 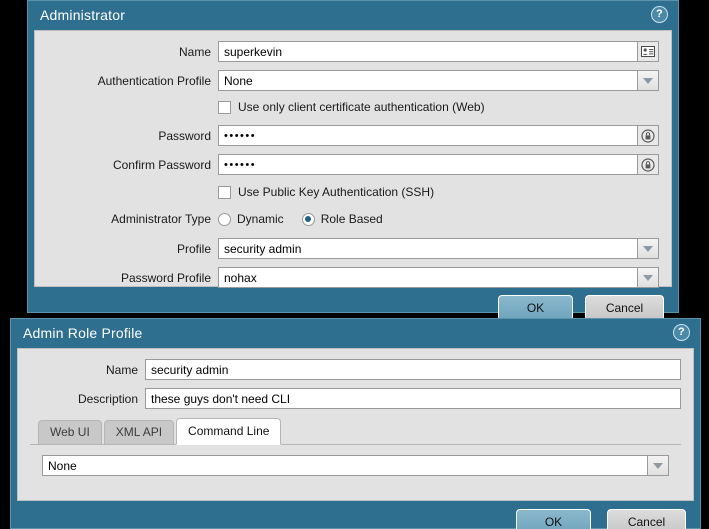 I want to click on confirm-password-input: ••••••, so click(x=427, y=164).